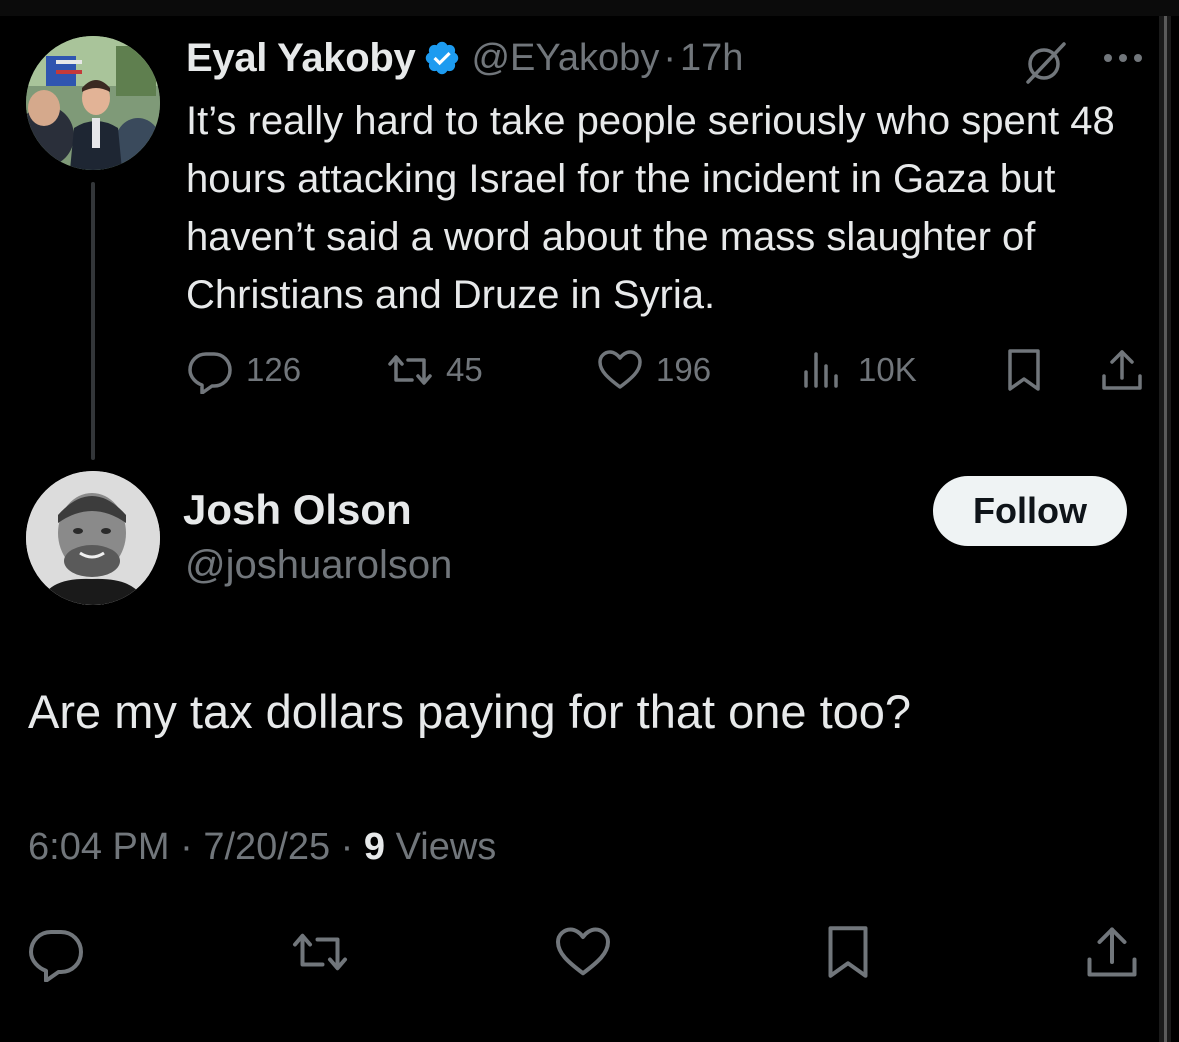 This screenshot has width=1179, height=1042. I want to click on tweet1-handle: @EYakoby, so click(565, 58).